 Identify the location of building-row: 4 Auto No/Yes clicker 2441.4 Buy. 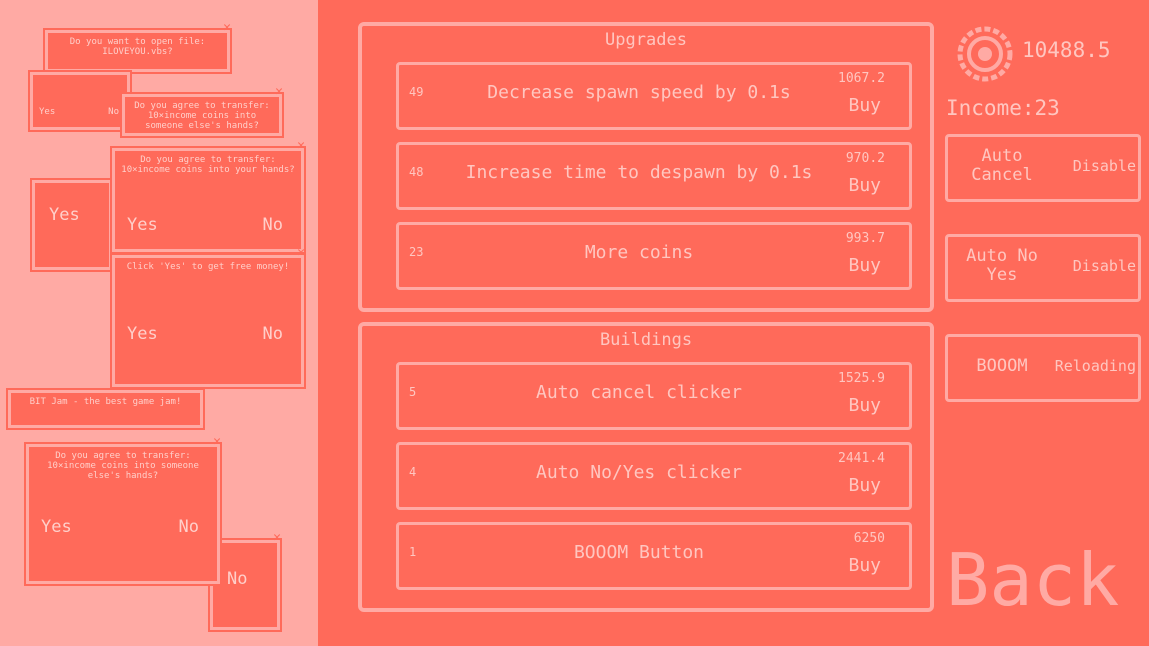
(654, 476).